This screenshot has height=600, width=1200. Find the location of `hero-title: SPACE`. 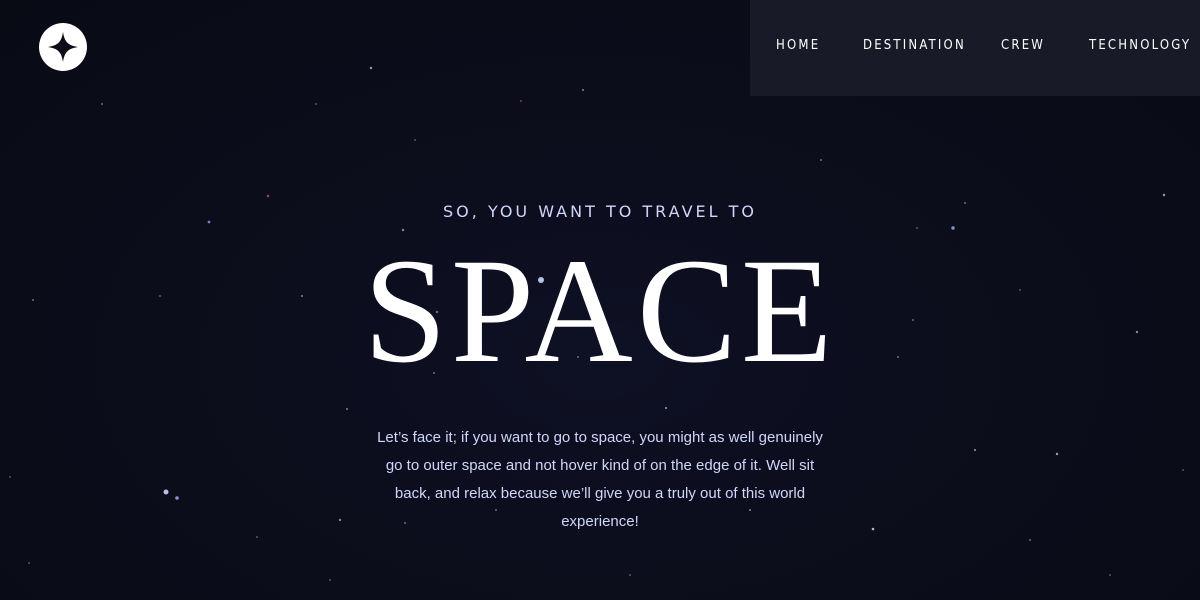

hero-title: SPACE is located at coordinates (600, 311).